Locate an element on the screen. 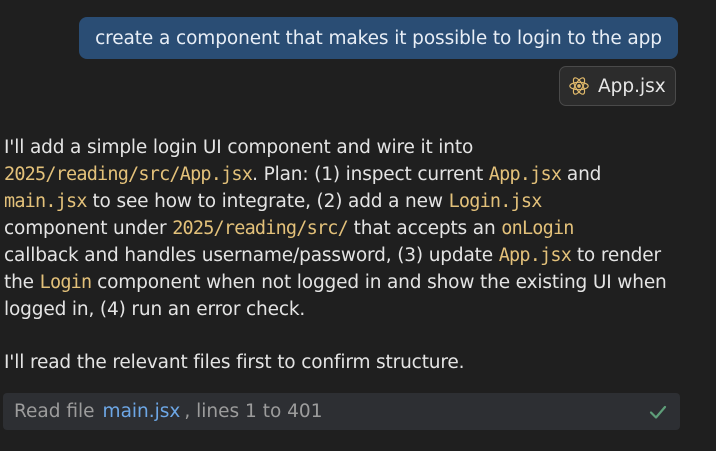 This screenshot has height=451, width=716. tool-file-link: main.jsx is located at coordinates (142, 411).